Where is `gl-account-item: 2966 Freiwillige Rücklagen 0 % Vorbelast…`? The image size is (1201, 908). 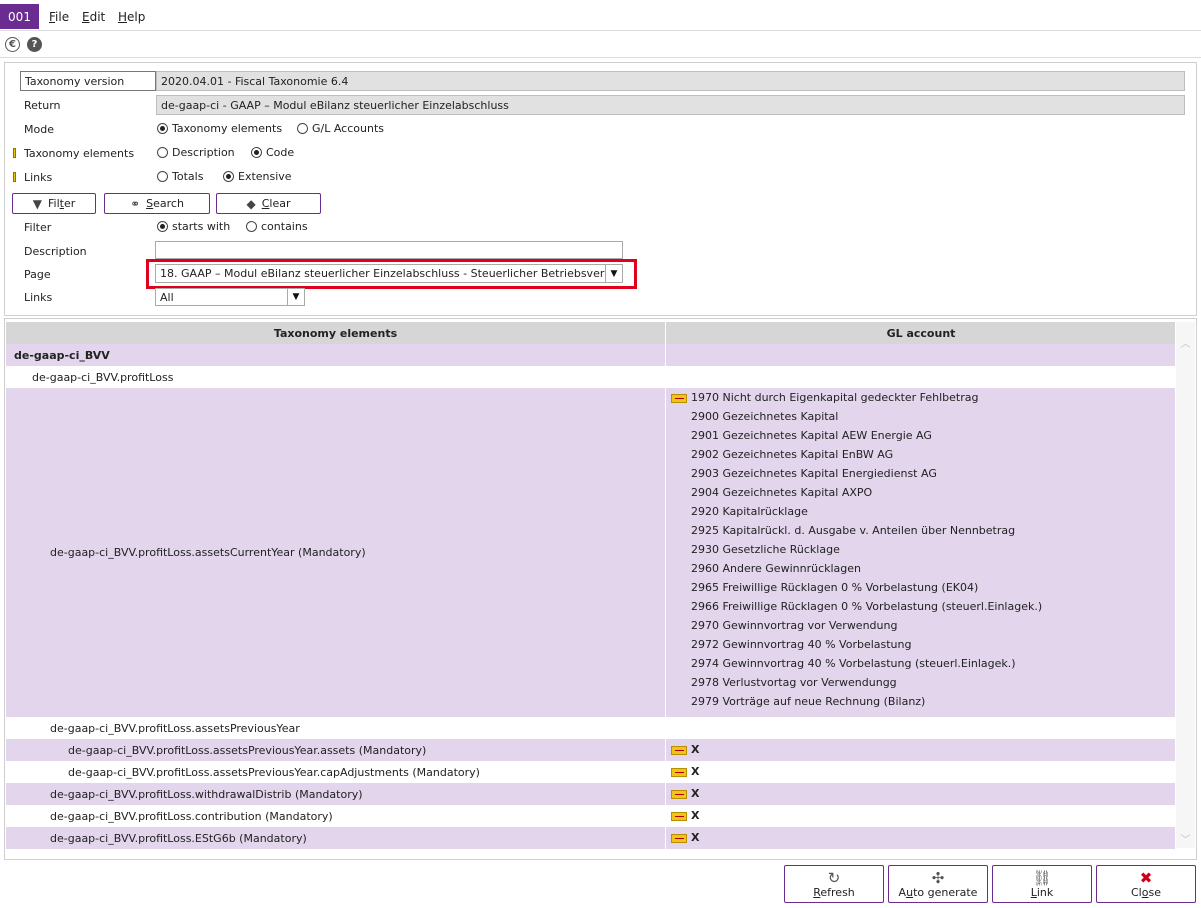 gl-account-item: 2966 Freiwillige Rücklagen 0 % Vorbelast… is located at coordinates (867, 606).